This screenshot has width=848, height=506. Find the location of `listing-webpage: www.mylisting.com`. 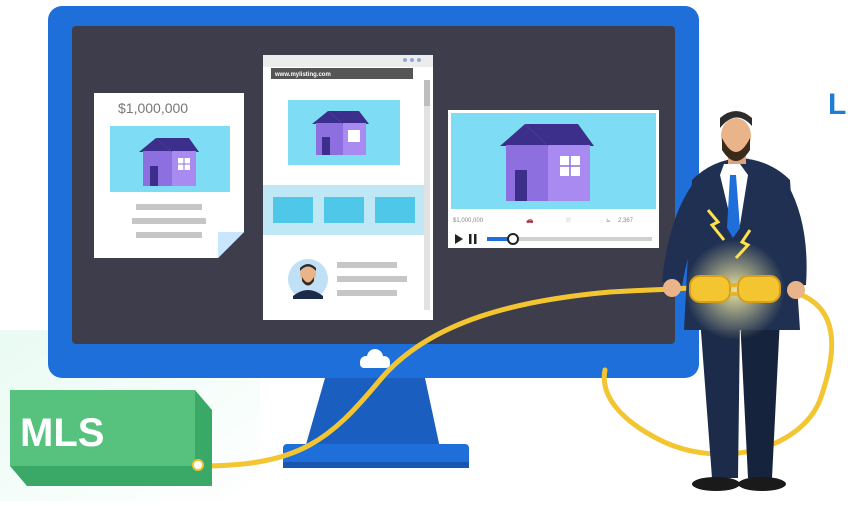

listing-webpage: www.mylisting.com is located at coordinates (348, 187).